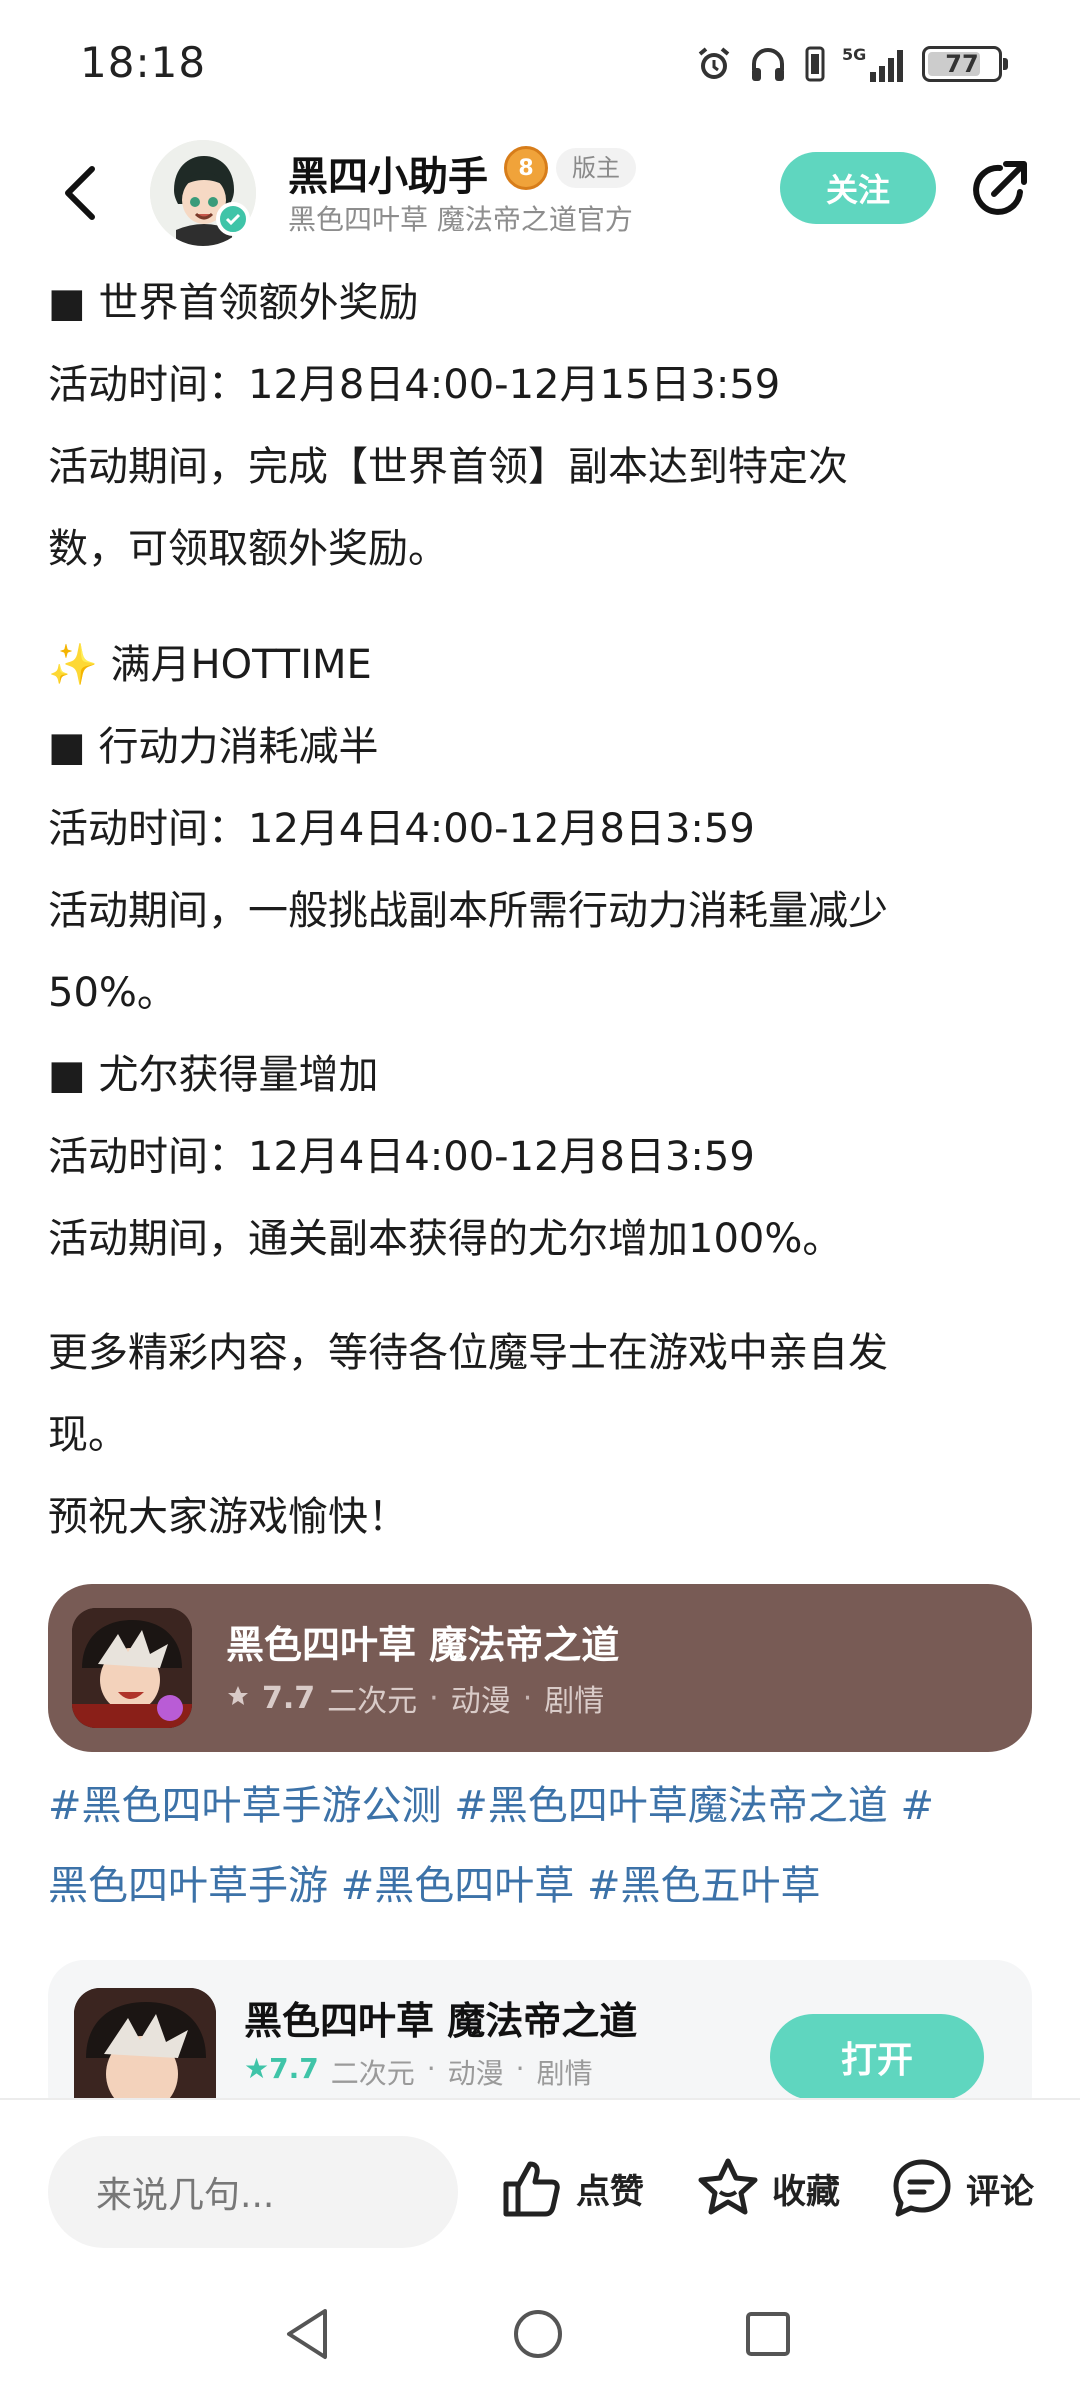 This screenshot has width=1080, height=2392. What do you see at coordinates (480, 1701) in the screenshot?
I see `game-genre: 动漫` at bounding box center [480, 1701].